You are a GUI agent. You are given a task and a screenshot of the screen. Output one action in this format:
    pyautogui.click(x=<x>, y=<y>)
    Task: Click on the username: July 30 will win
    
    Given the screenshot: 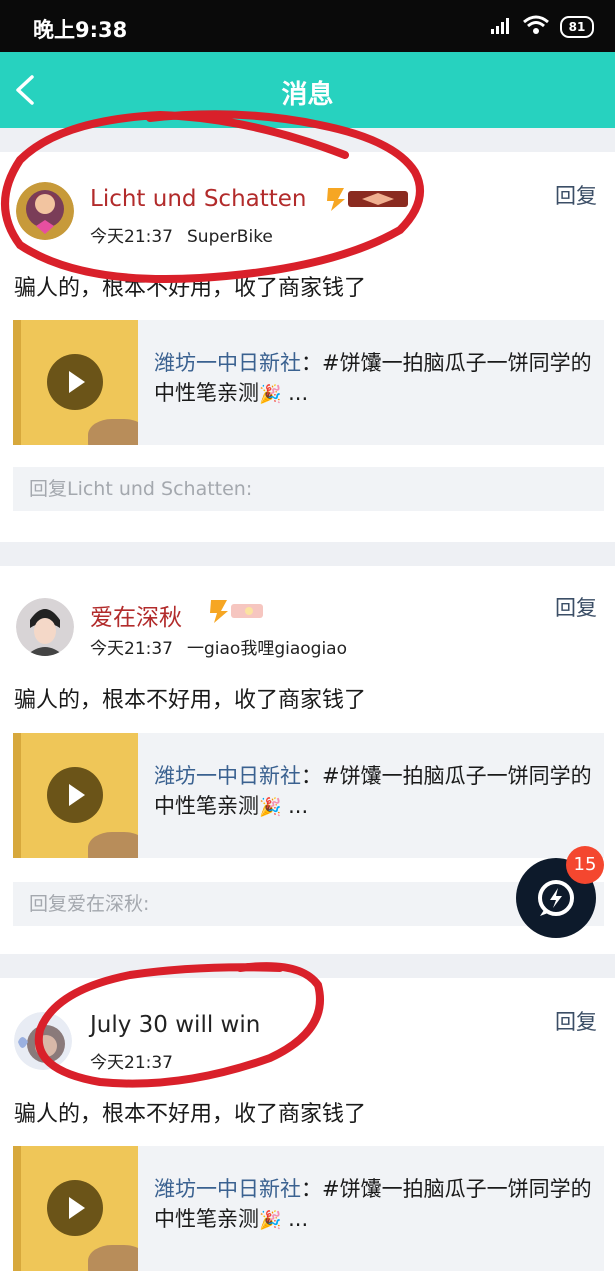 What is the action you would take?
    pyautogui.click(x=175, y=1025)
    